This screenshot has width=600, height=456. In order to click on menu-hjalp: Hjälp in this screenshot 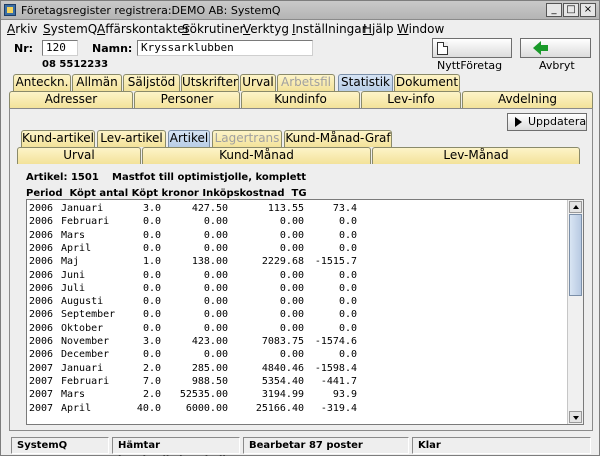, I will do `click(378, 29)`.